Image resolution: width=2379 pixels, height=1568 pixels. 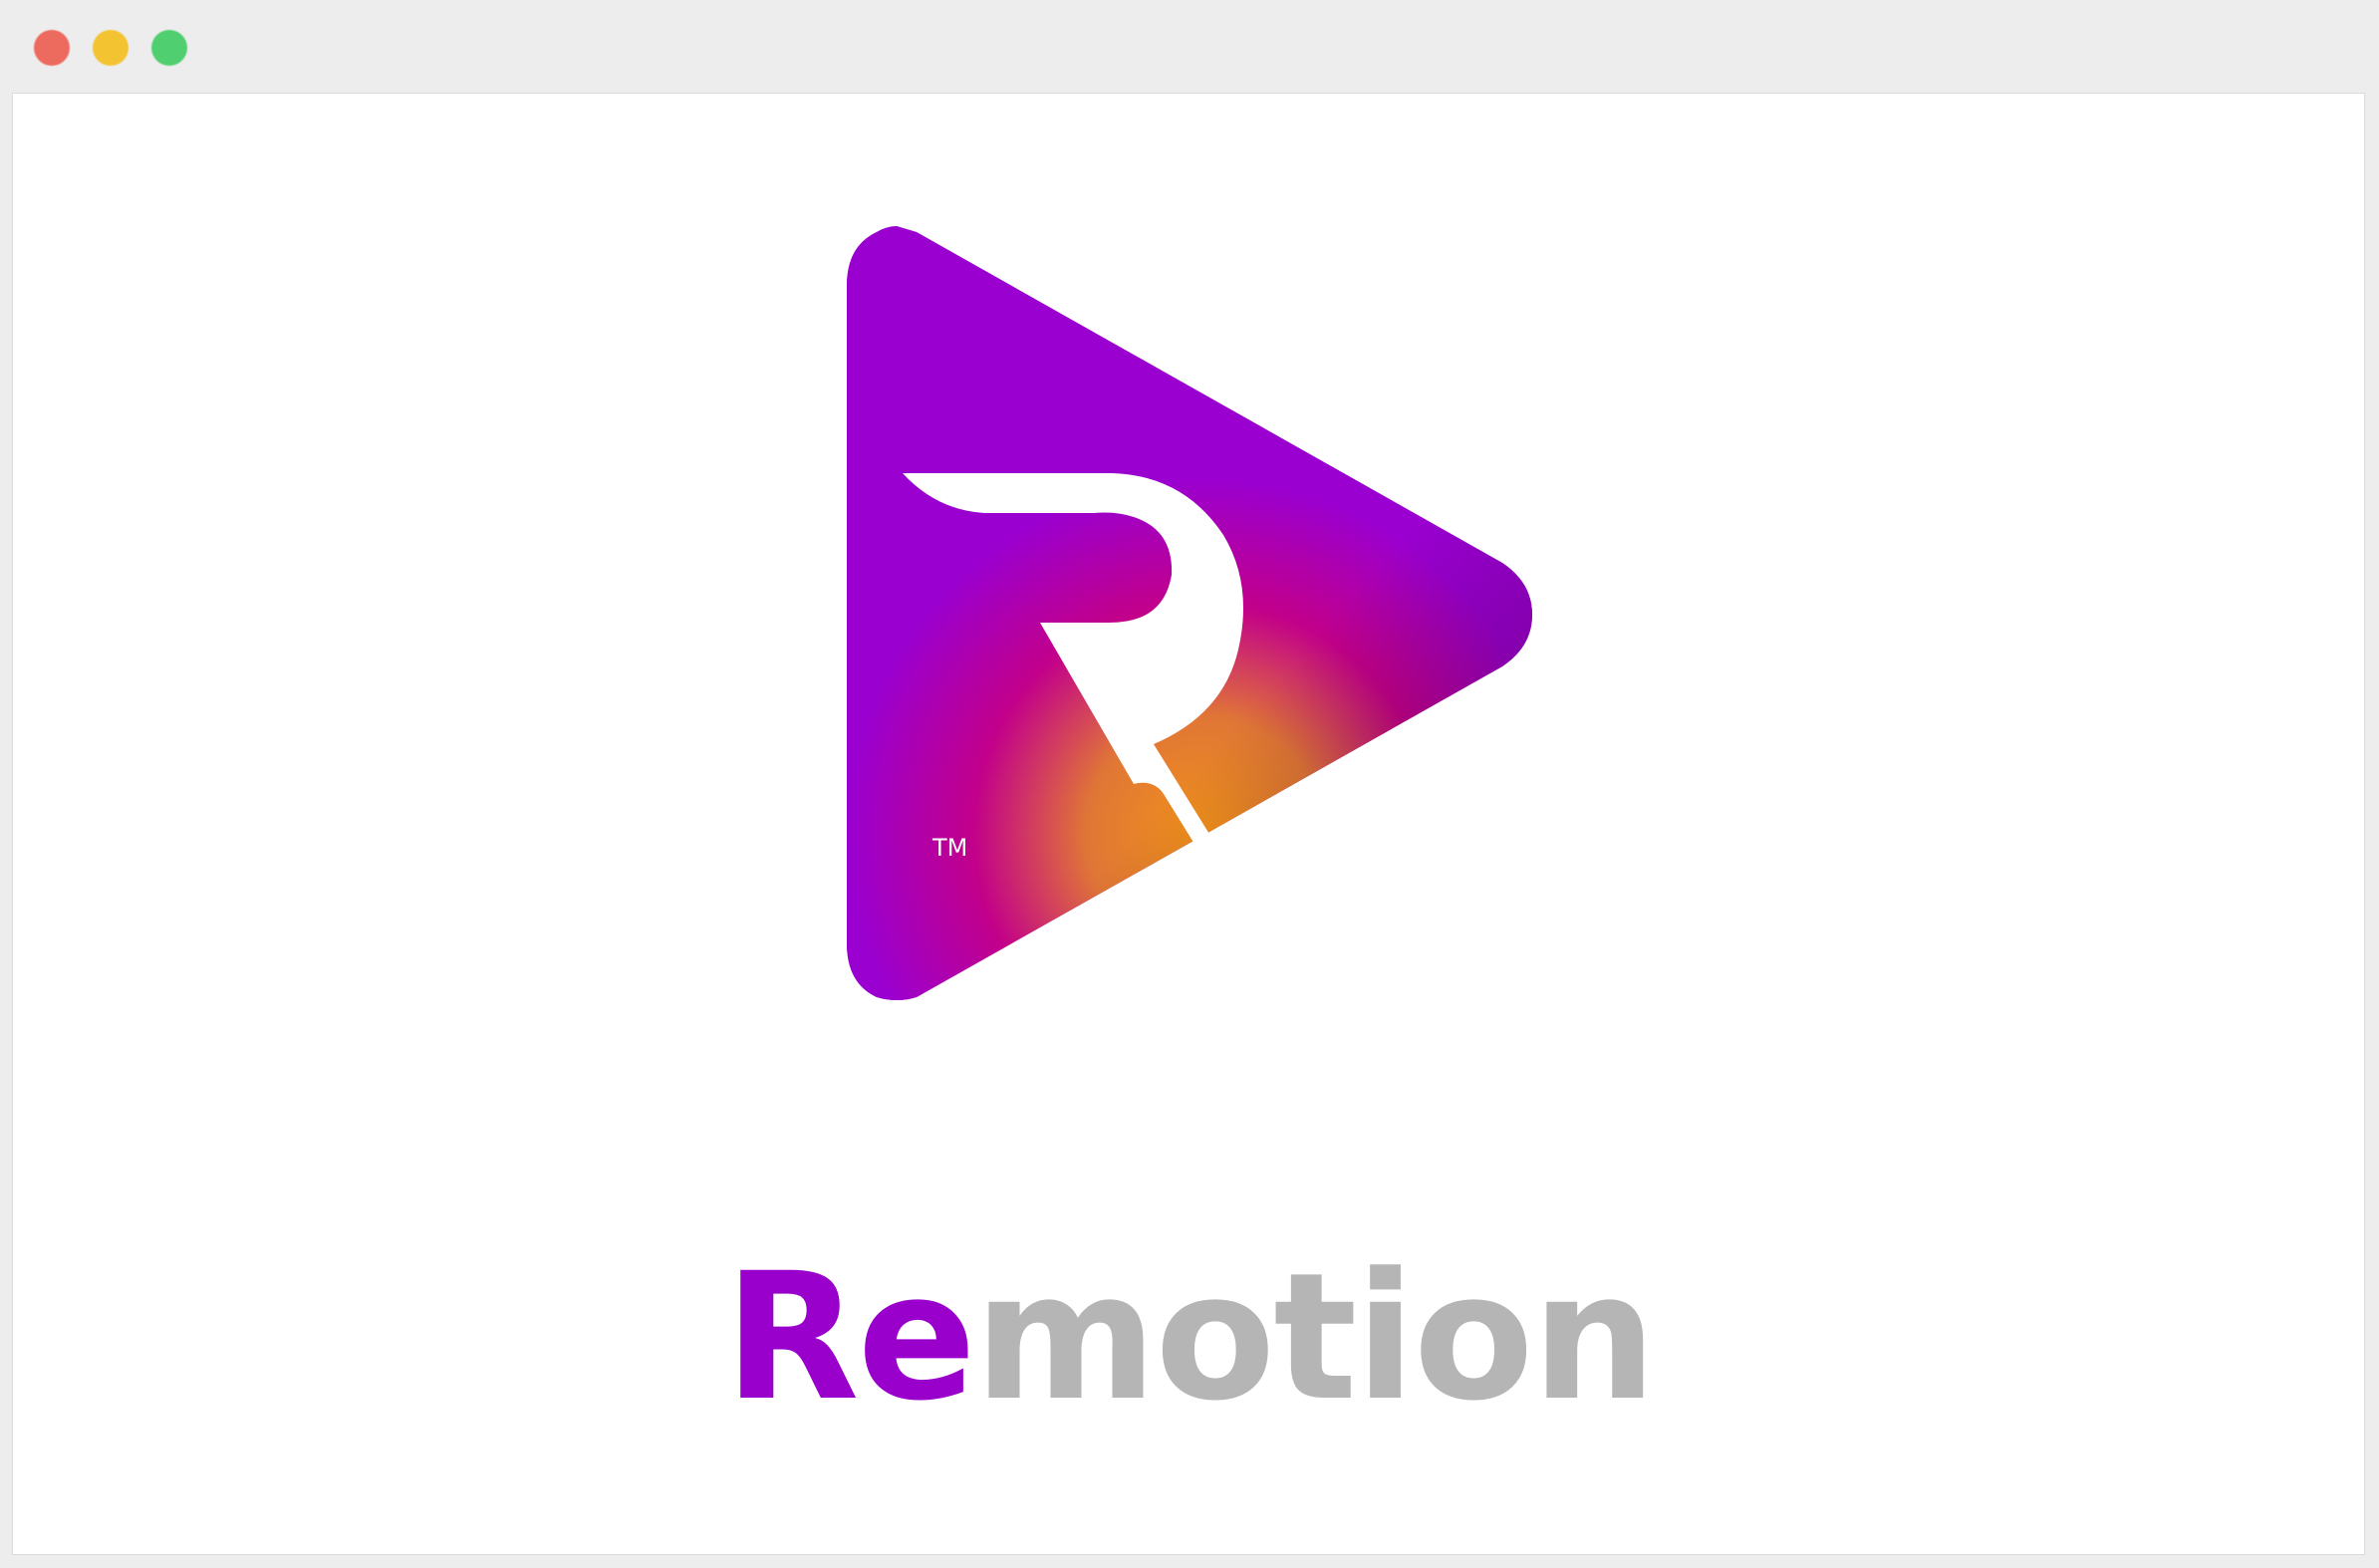 What do you see at coordinates (850, 1337) in the screenshot?
I see `wordmark-part-re: Re` at bounding box center [850, 1337].